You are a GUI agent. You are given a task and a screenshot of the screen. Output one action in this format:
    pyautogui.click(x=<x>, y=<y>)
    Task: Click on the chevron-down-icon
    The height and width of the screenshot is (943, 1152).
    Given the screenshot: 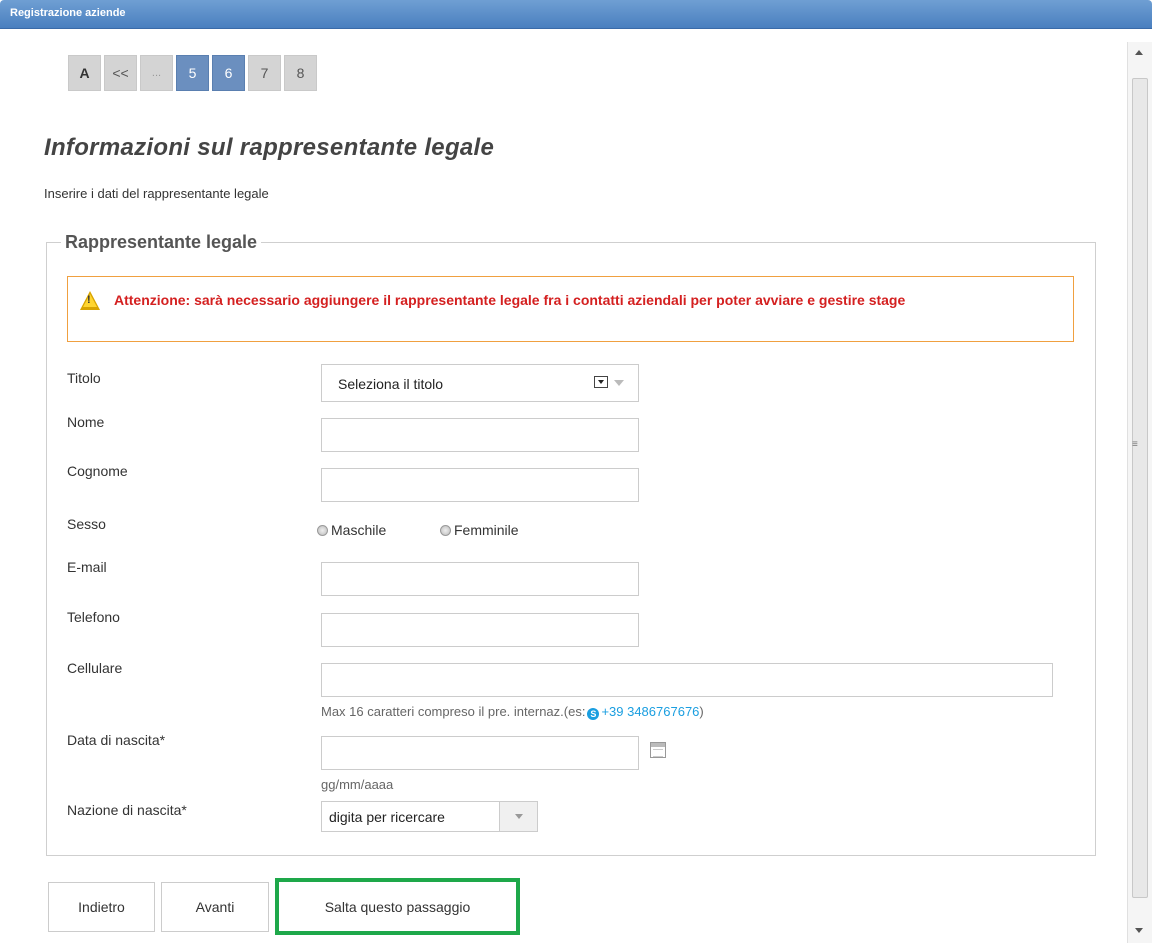 What is the action you would take?
    pyautogui.click(x=619, y=383)
    